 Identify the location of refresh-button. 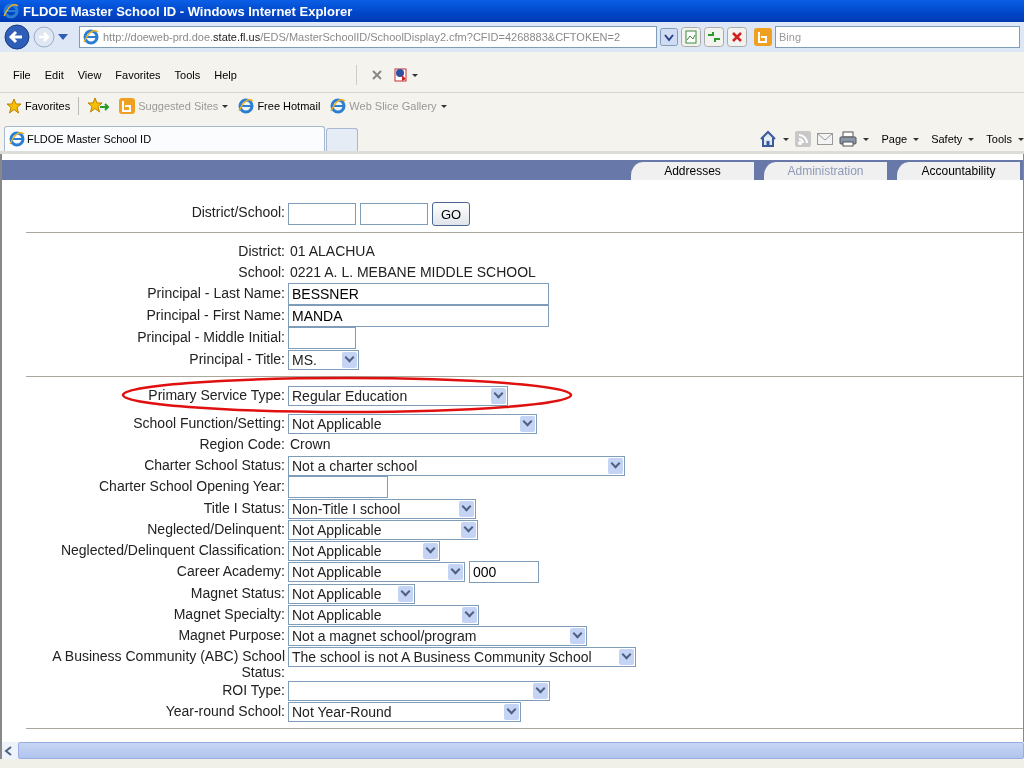
(714, 37).